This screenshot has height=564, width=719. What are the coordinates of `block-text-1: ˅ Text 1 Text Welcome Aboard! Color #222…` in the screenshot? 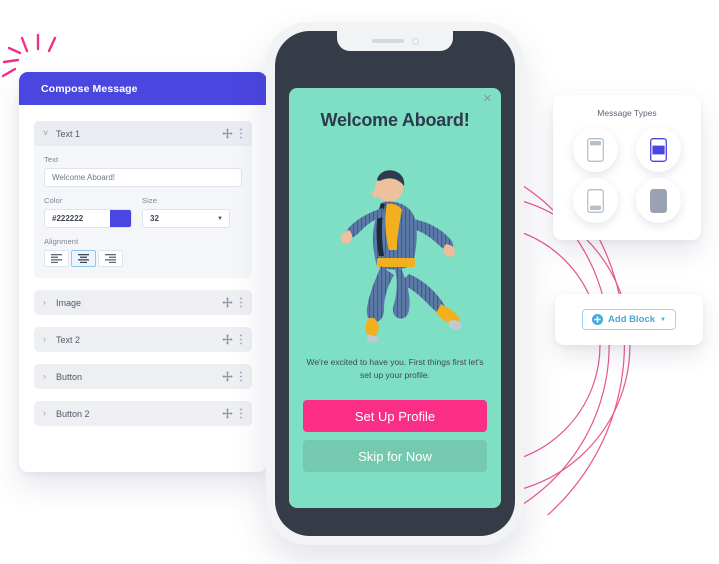 It's located at (143, 199).